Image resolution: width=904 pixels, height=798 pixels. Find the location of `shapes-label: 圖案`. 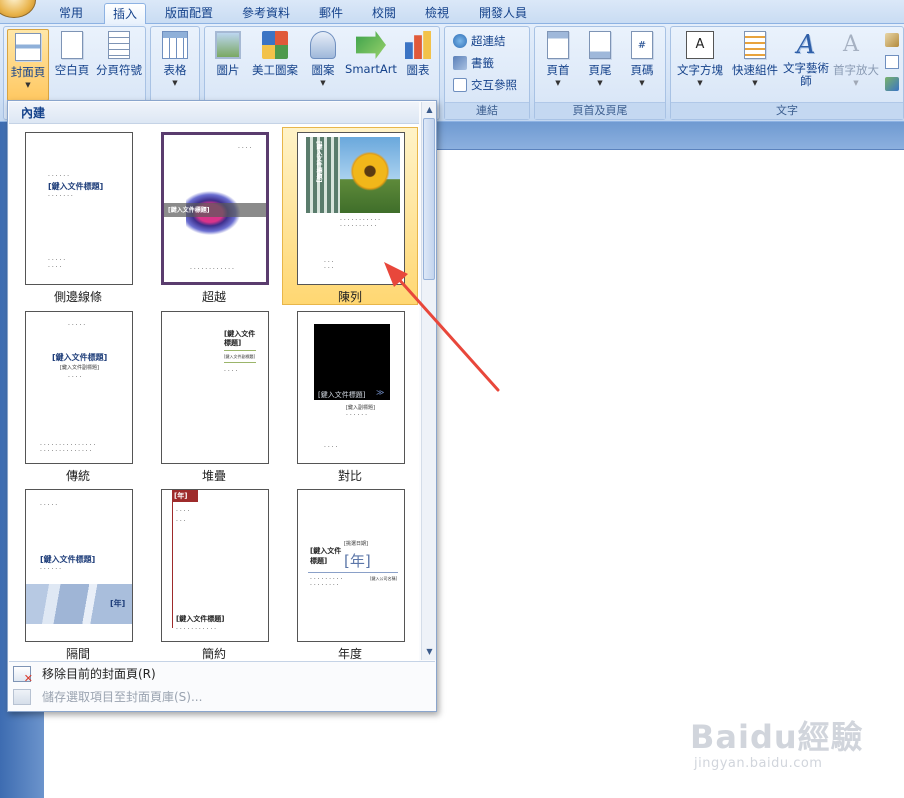

shapes-label: 圖案 is located at coordinates (323, 70).